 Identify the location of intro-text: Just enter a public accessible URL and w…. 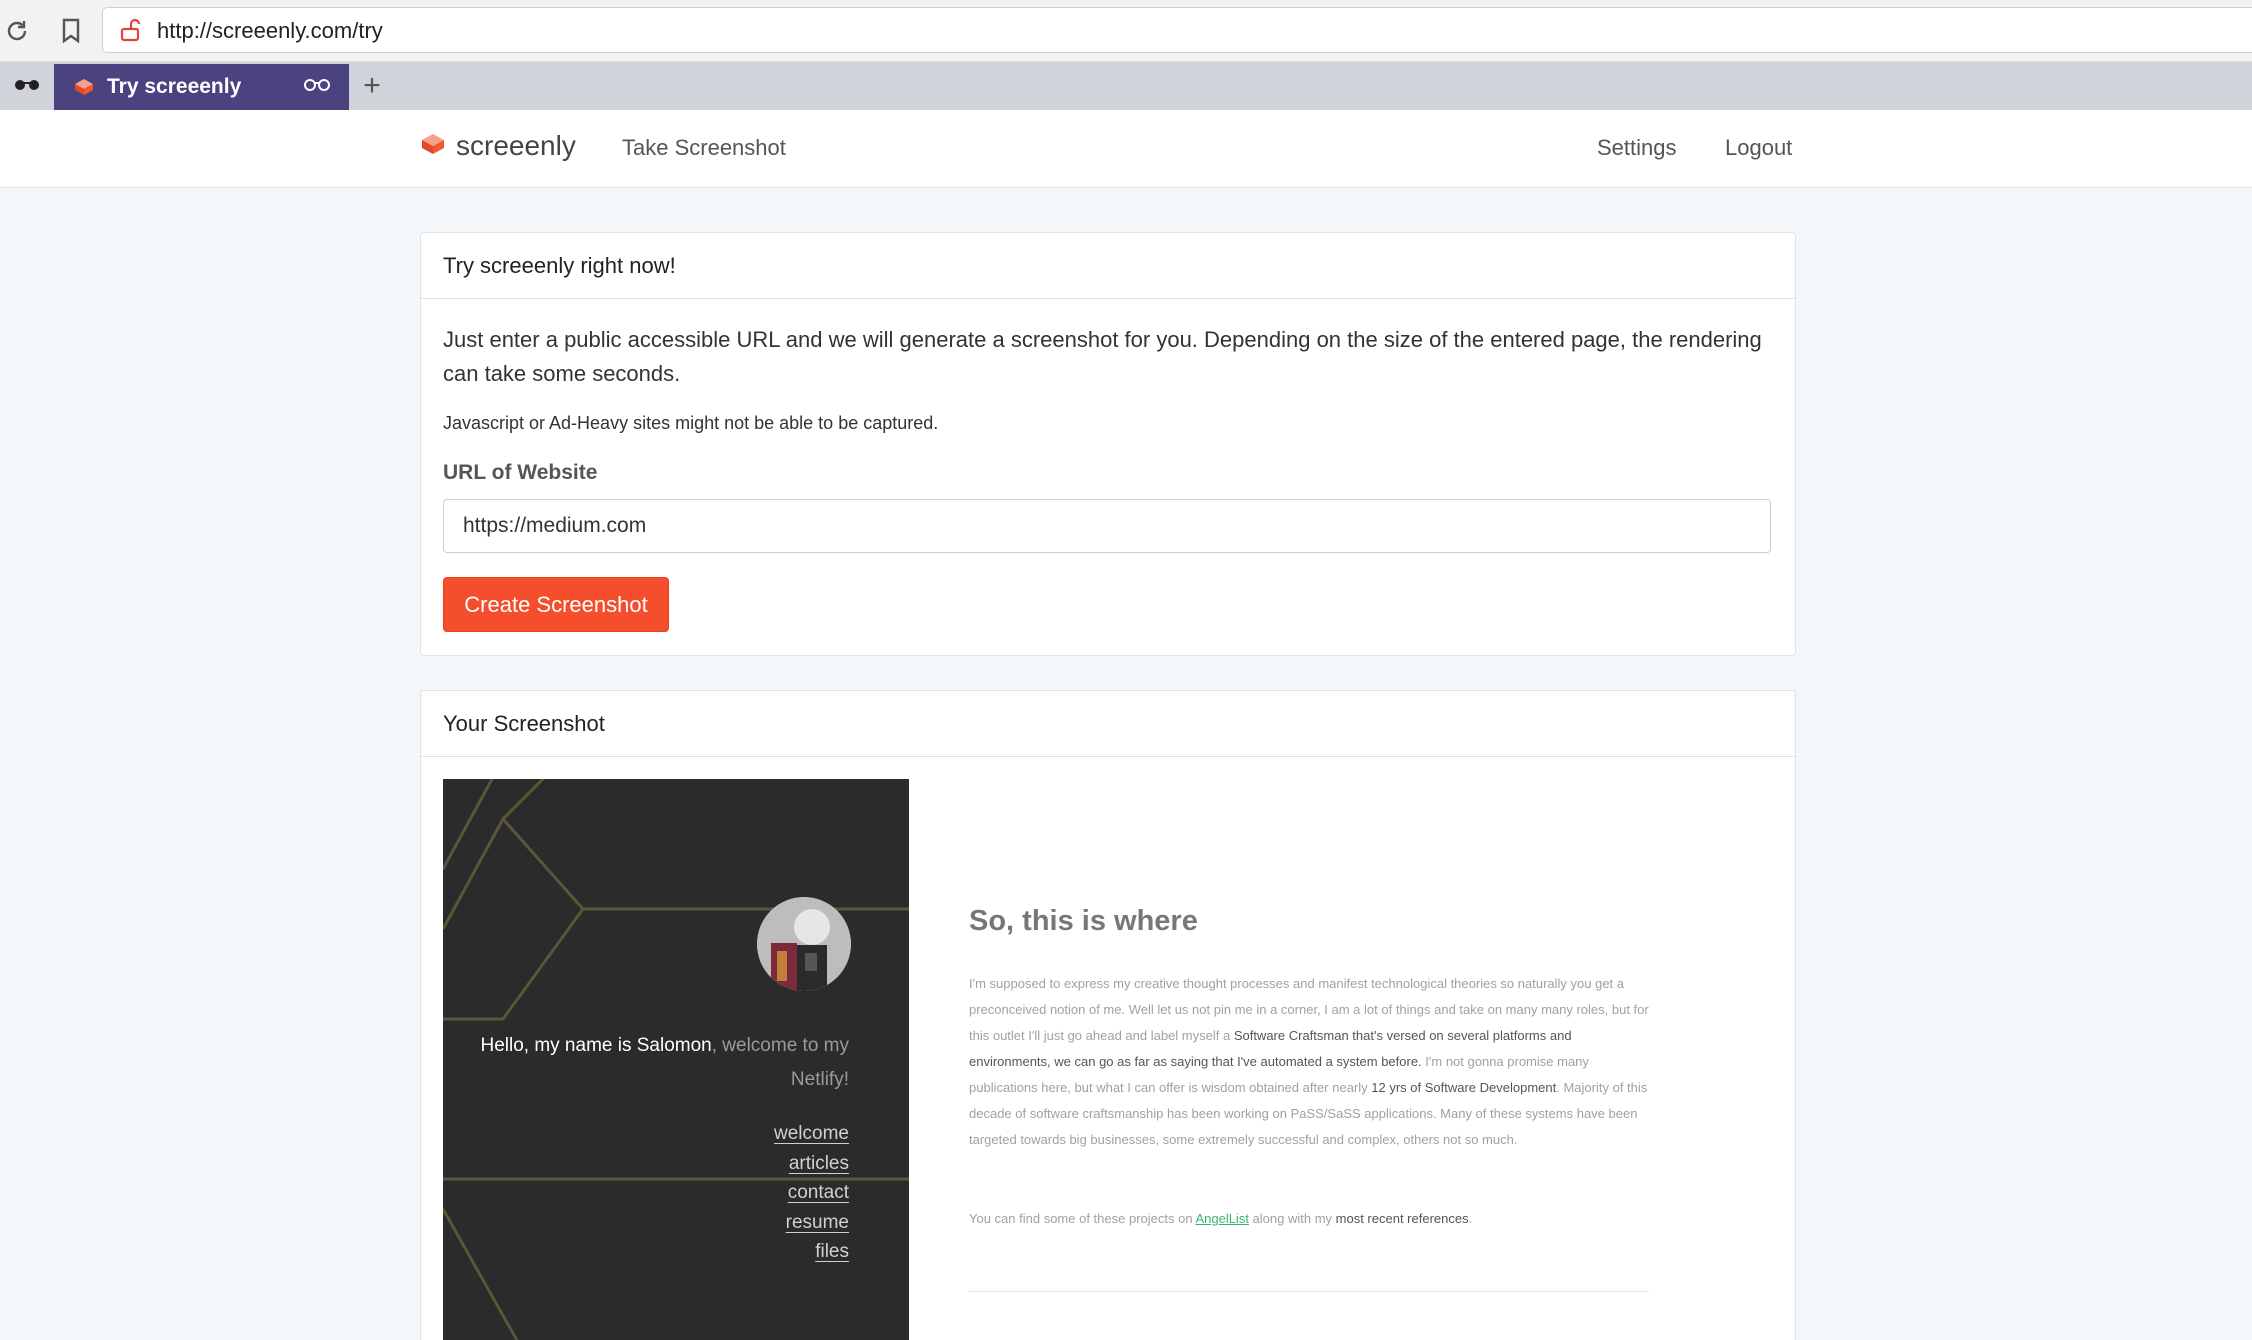
(1102, 356).